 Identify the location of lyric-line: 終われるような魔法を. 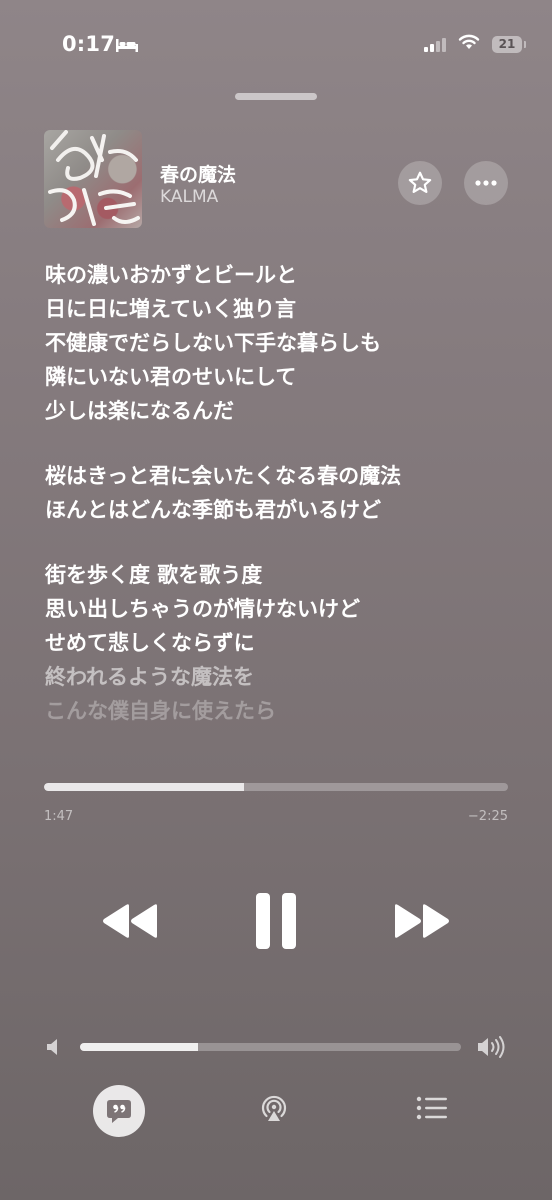
(280, 677).